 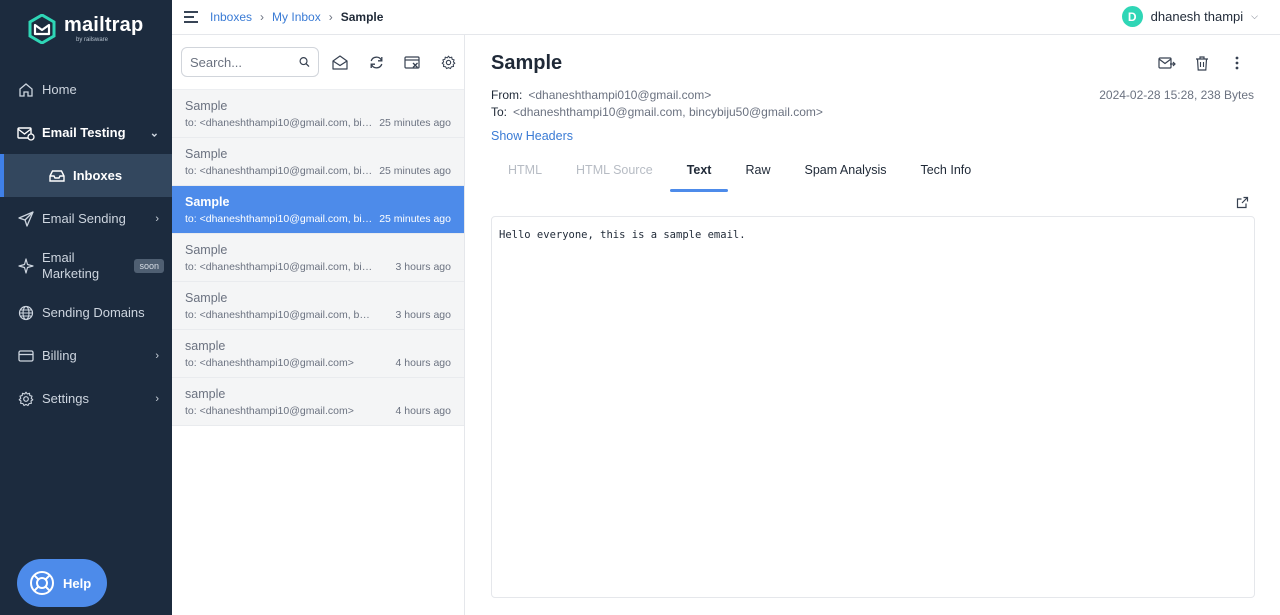 I want to click on tab-tech-info: Tech Info, so click(x=945, y=173).